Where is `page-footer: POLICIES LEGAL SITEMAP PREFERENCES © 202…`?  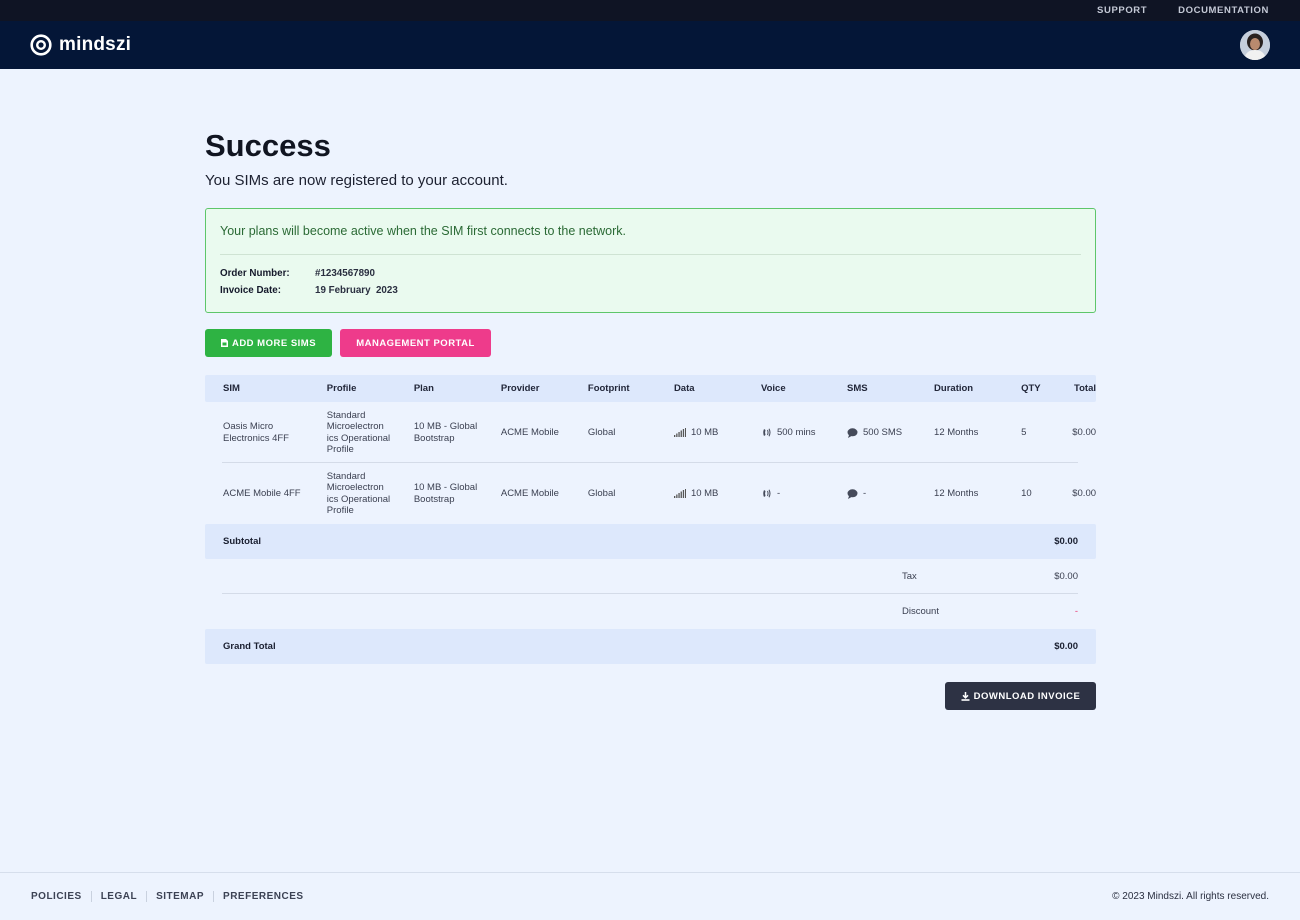
page-footer: POLICIES LEGAL SITEMAP PREFERENCES © 202… is located at coordinates (650, 896).